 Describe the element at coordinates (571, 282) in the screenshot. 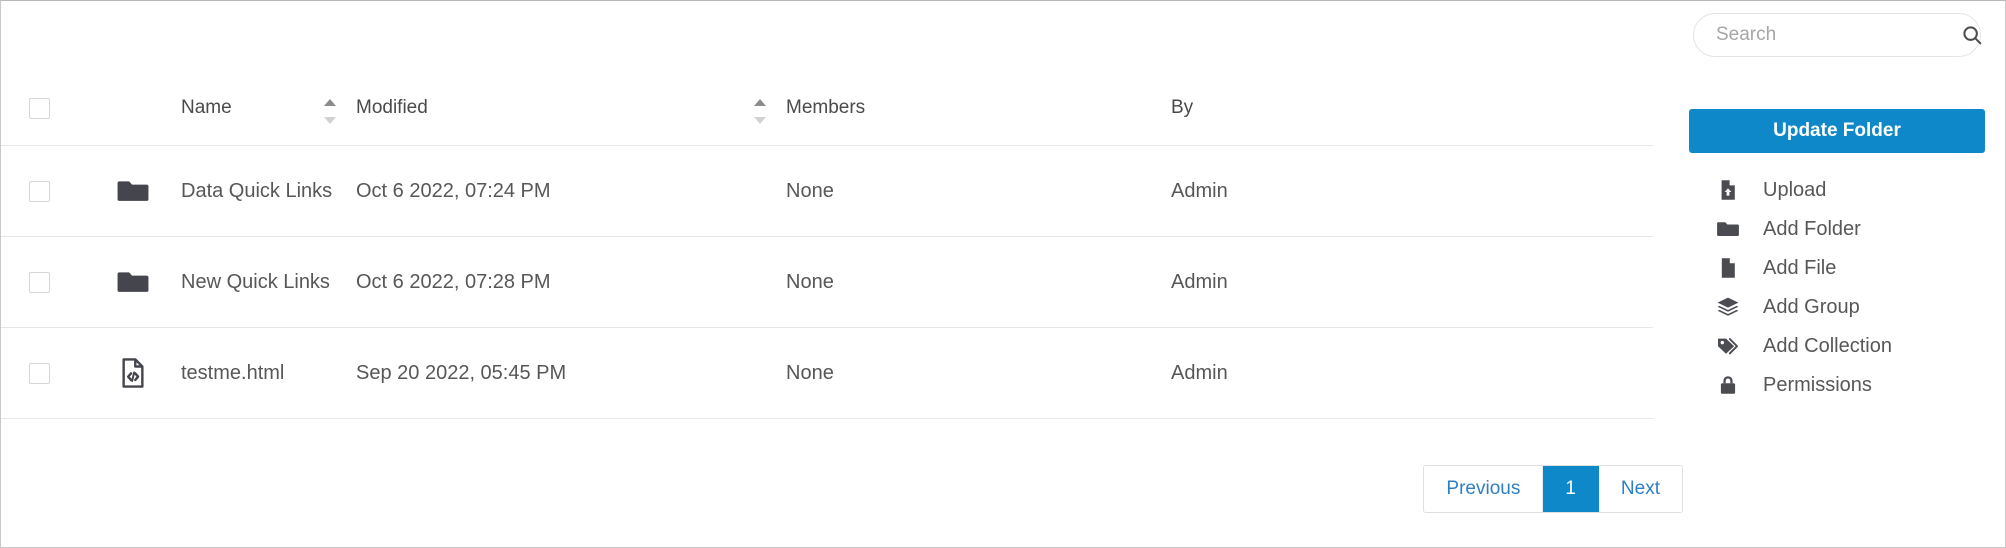

I see `row-modified: Oct 6 2022, 07:28 PM` at that location.